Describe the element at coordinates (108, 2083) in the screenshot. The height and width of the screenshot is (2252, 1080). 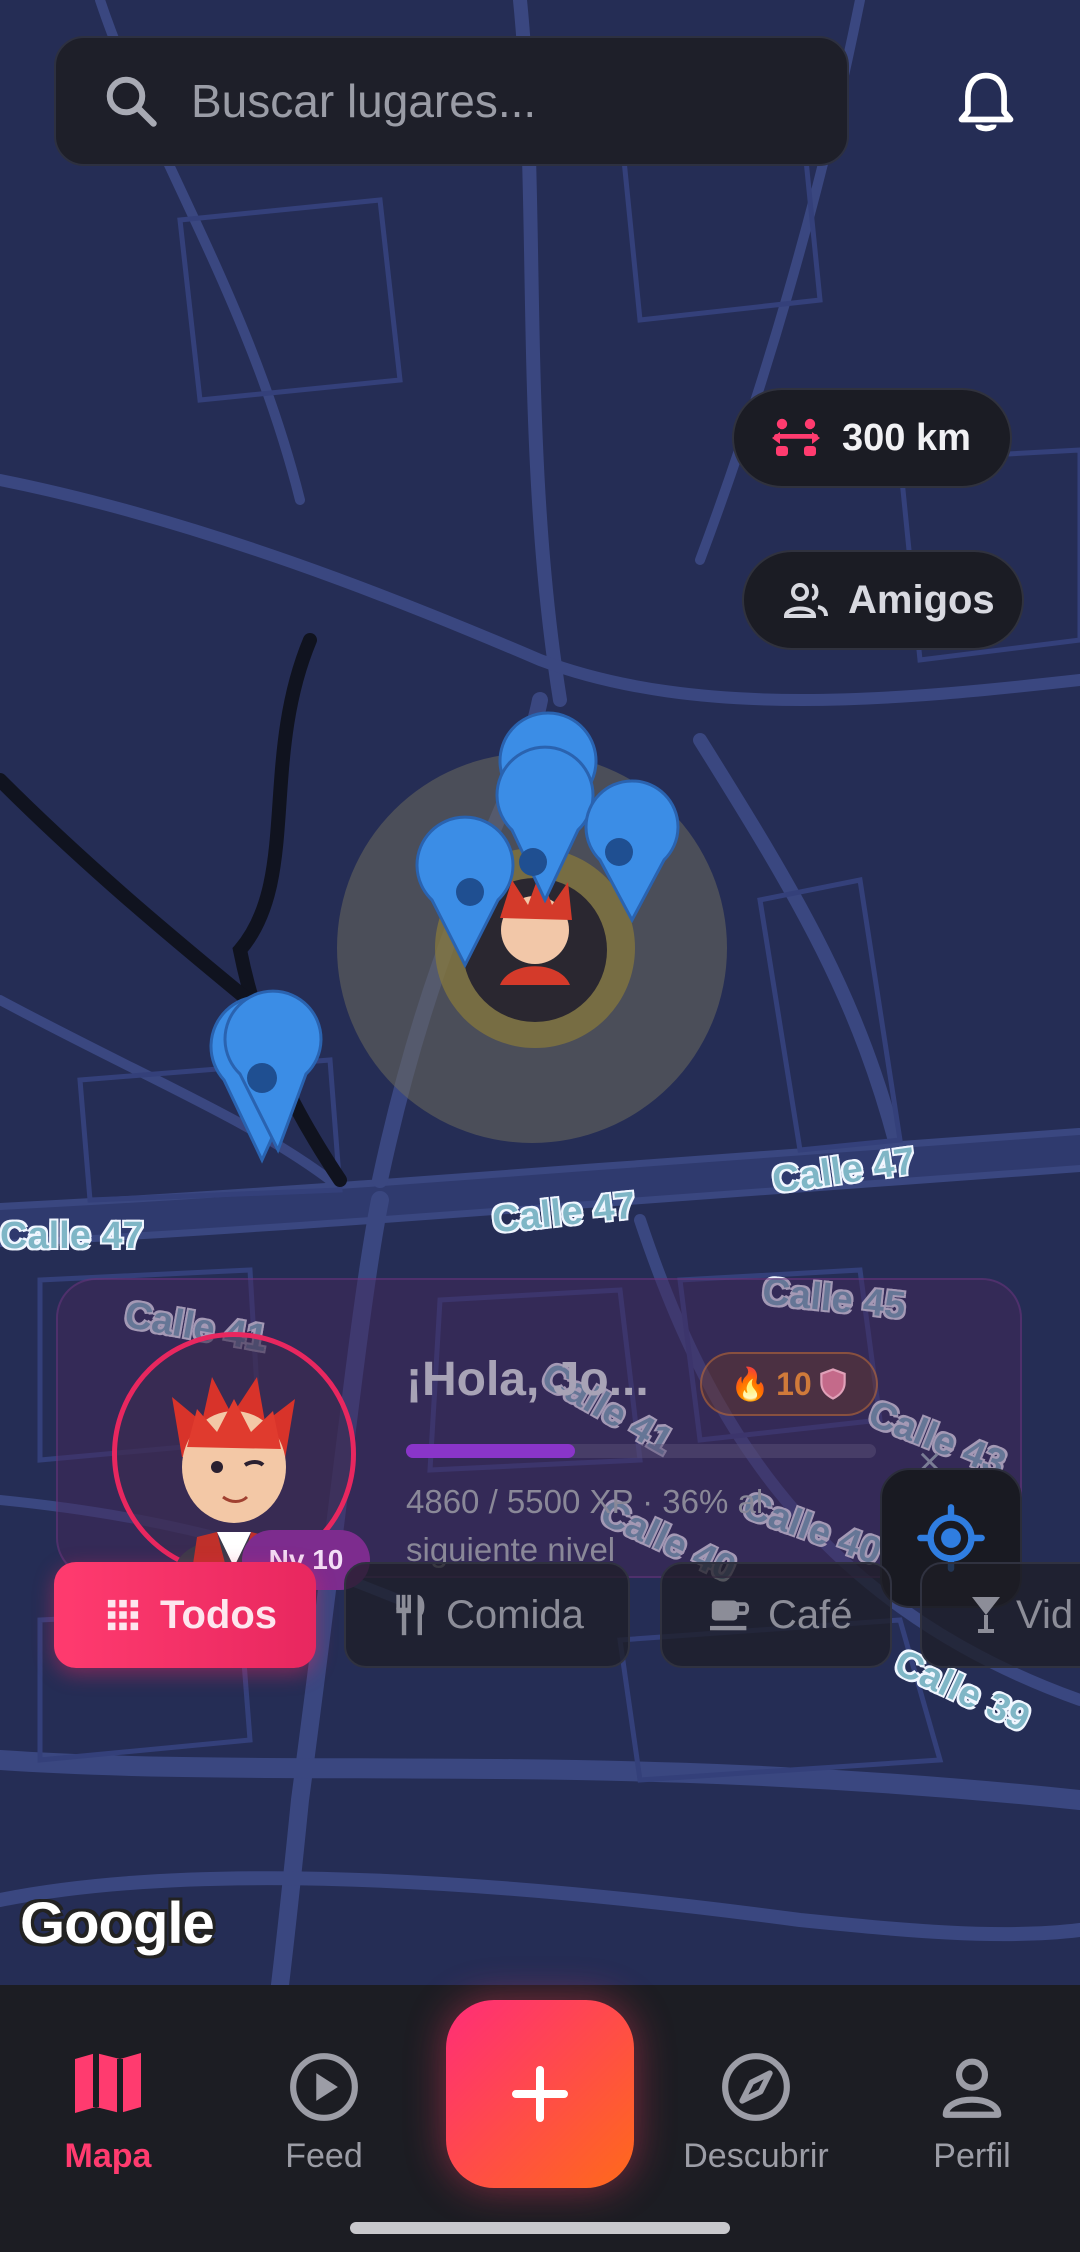
I see `map-icon` at that location.